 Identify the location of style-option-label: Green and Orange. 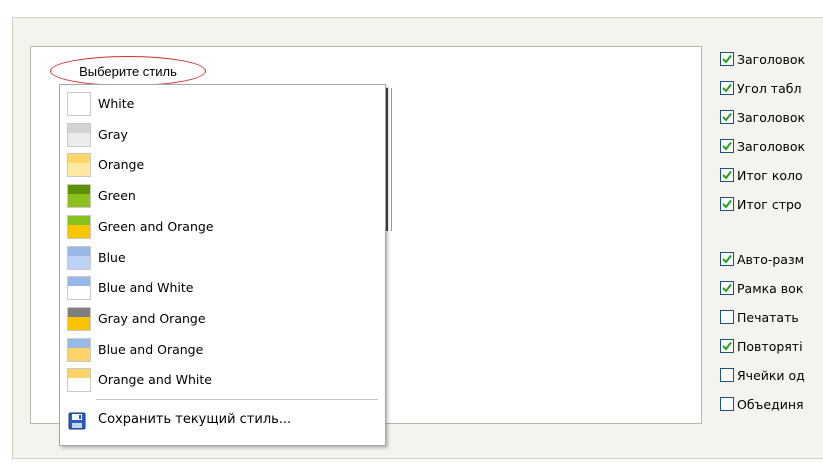
(156, 226).